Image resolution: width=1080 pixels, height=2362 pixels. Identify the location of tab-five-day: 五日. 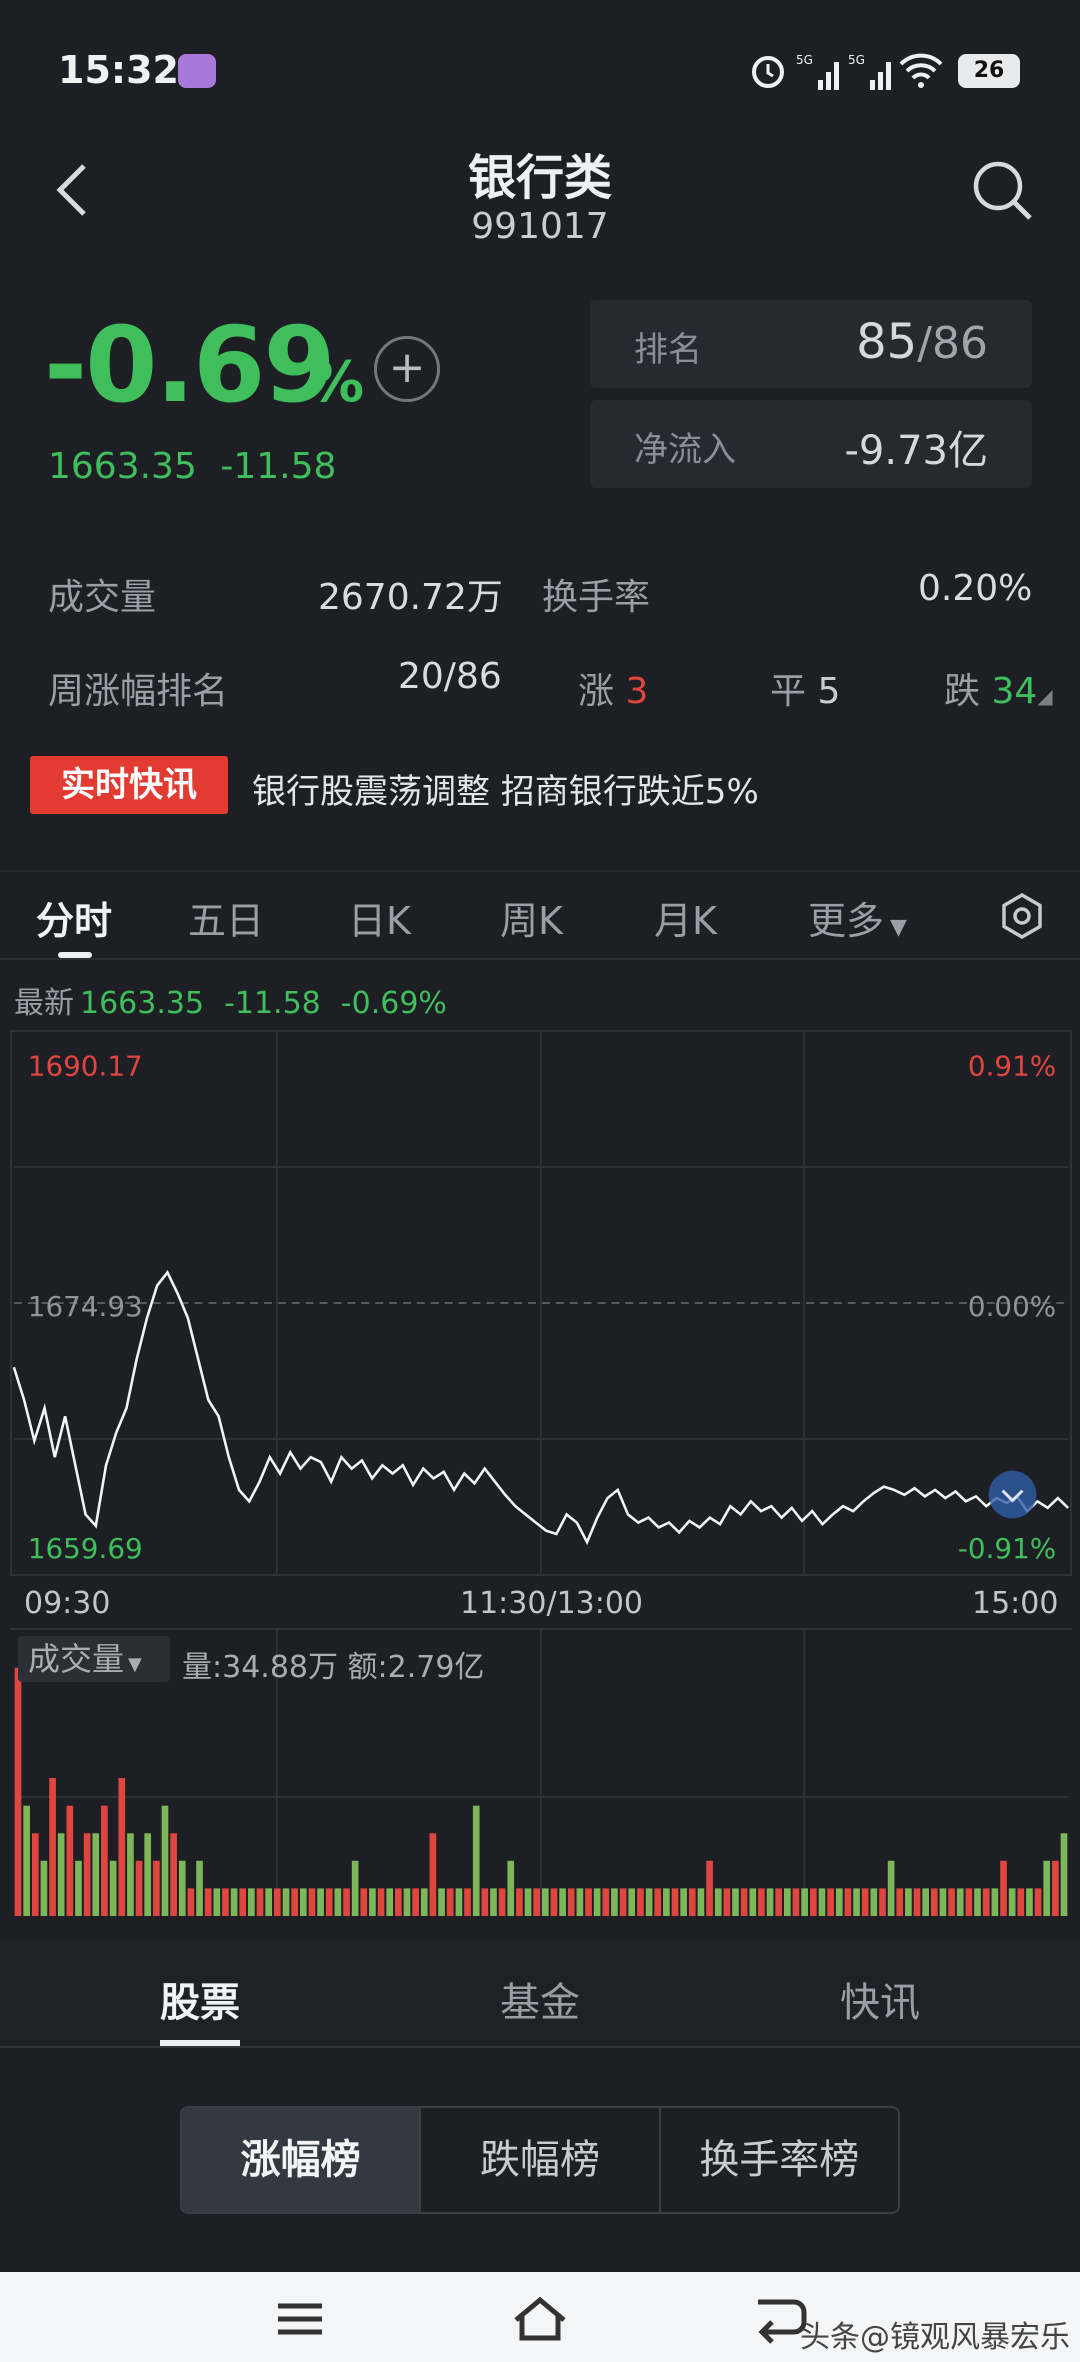
(226, 917).